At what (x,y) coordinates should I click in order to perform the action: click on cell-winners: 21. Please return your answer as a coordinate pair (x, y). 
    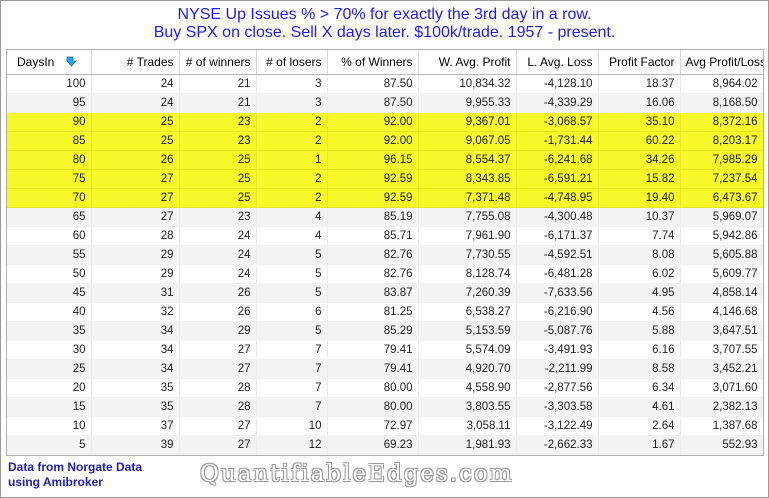
    Looking at the image, I should click on (218, 84).